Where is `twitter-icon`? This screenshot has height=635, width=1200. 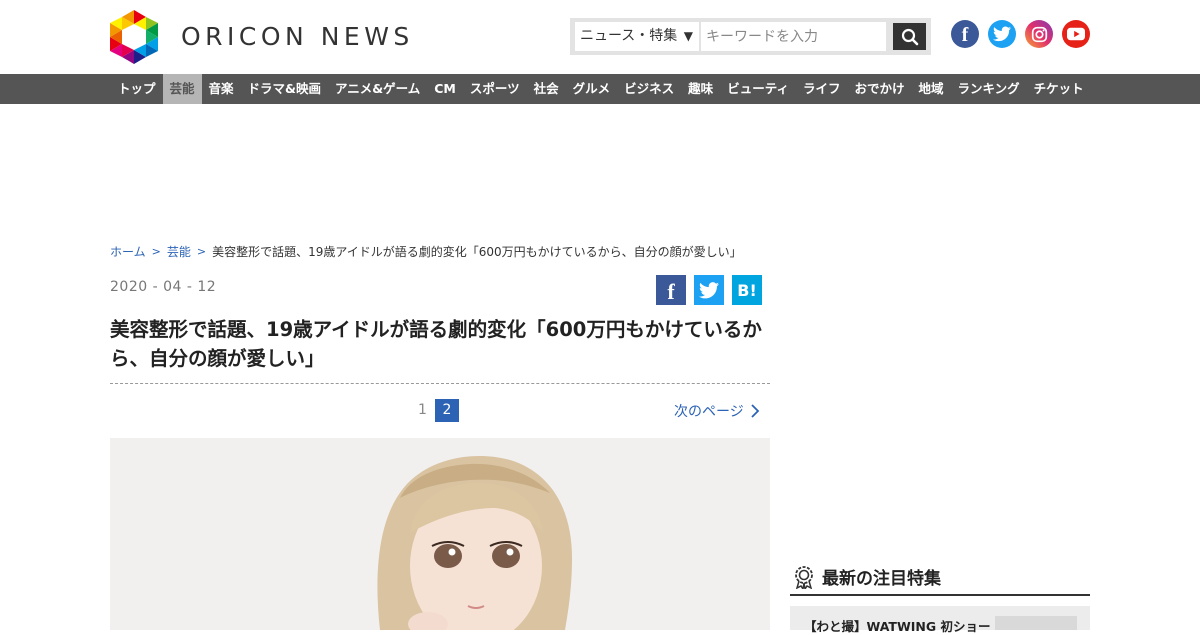
twitter-icon is located at coordinates (1002, 34).